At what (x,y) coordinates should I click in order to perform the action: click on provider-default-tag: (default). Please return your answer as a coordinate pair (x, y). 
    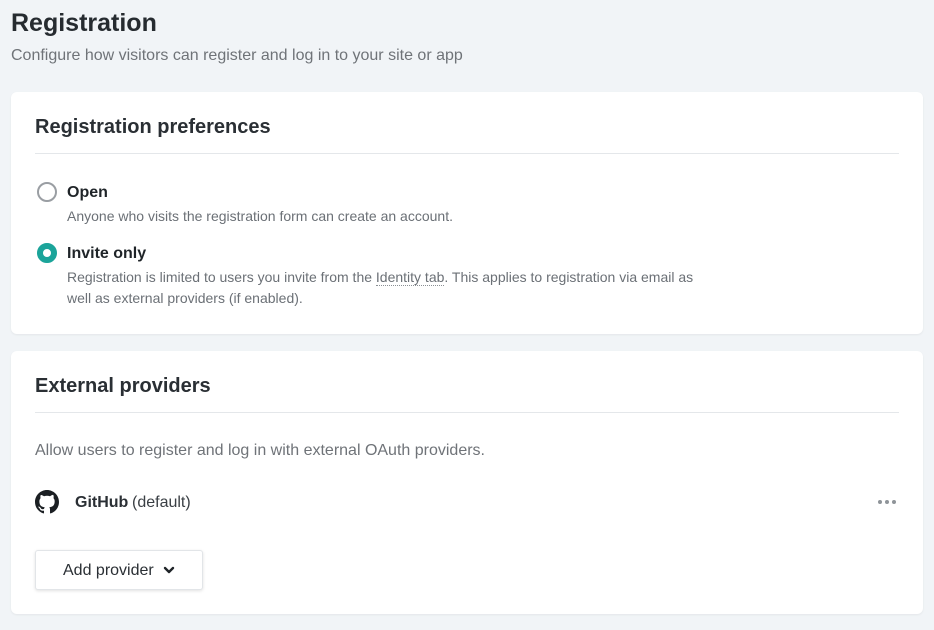
    Looking at the image, I should click on (161, 502).